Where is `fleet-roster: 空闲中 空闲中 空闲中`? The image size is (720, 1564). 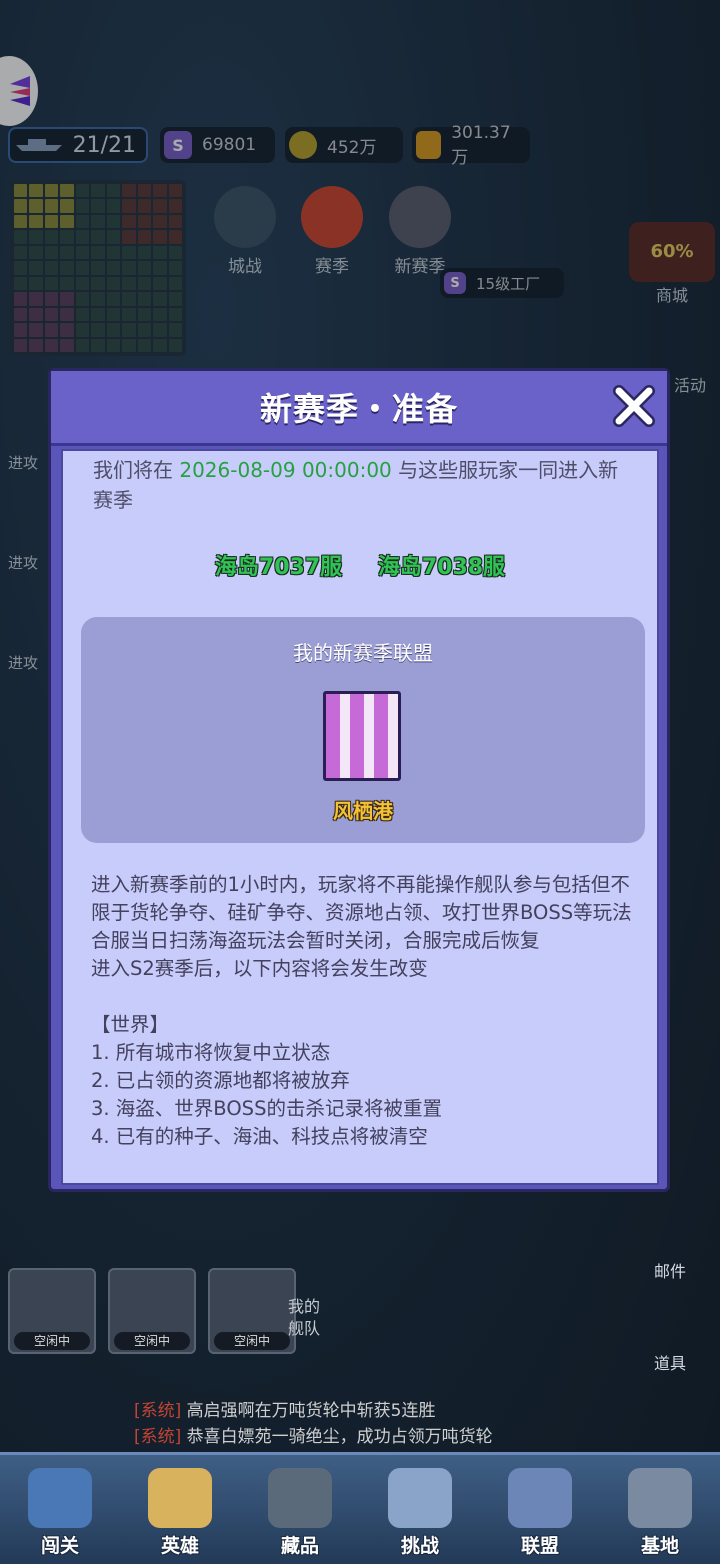 fleet-roster: 空闲中 空闲中 空闲中 is located at coordinates (152, 1311).